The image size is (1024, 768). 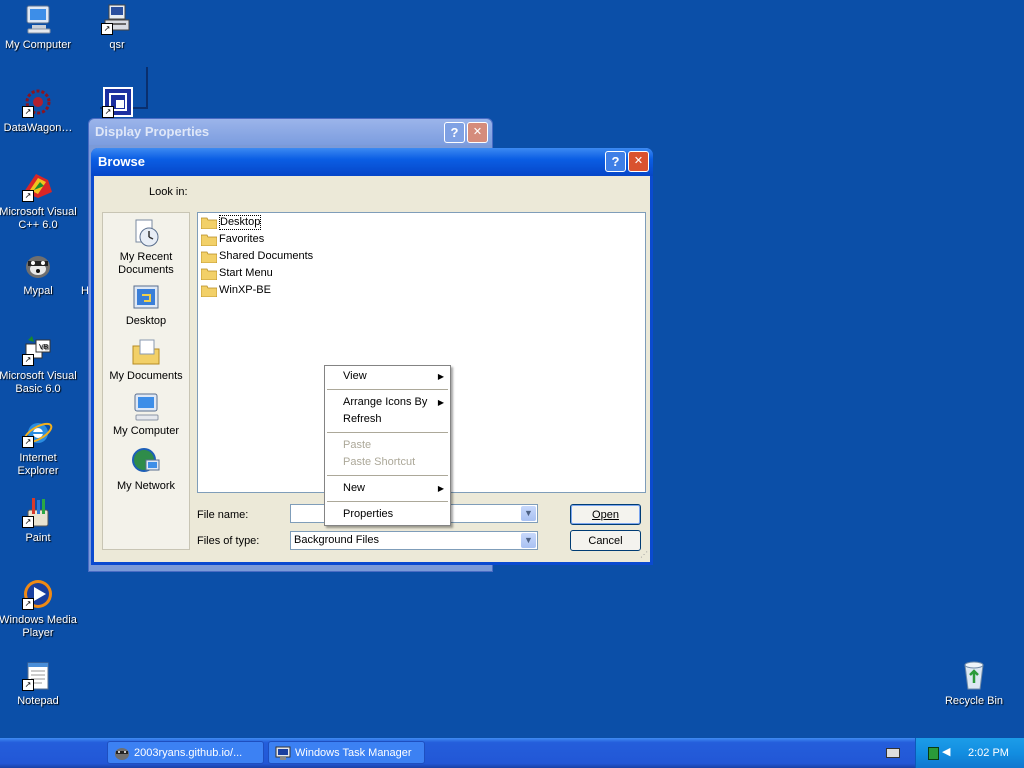 What do you see at coordinates (605, 514) in the screenshot?
I see `open-button: Open` at bounding box center [605, 514].